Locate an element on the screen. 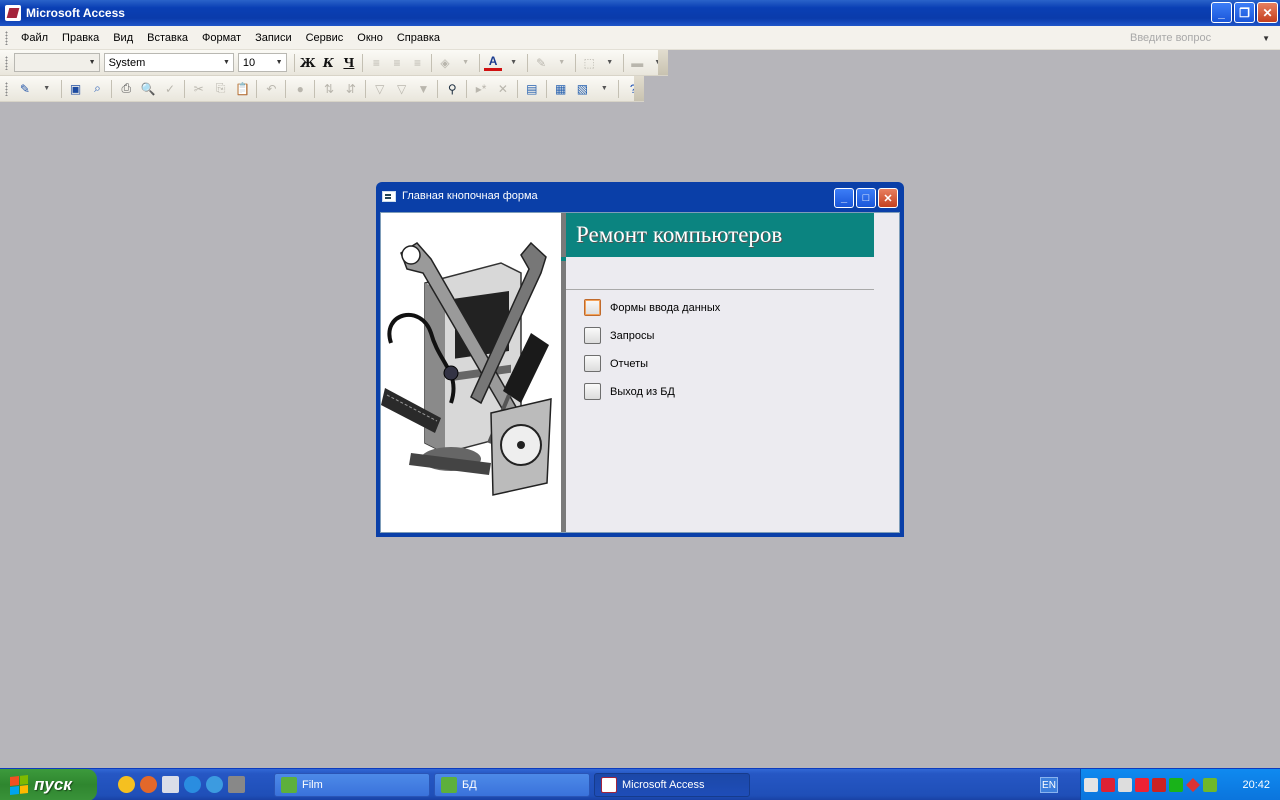 Image resolution: width=1280 pixels, height=800 pixels. child-close-button: ✕ is located at coordinates (888, 198).